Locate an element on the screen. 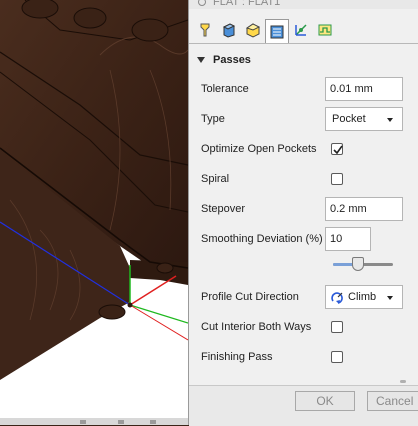 The width and height of the screenshot is (418, 426). stepover-label: Stepover is located at coordinates (223, 209).